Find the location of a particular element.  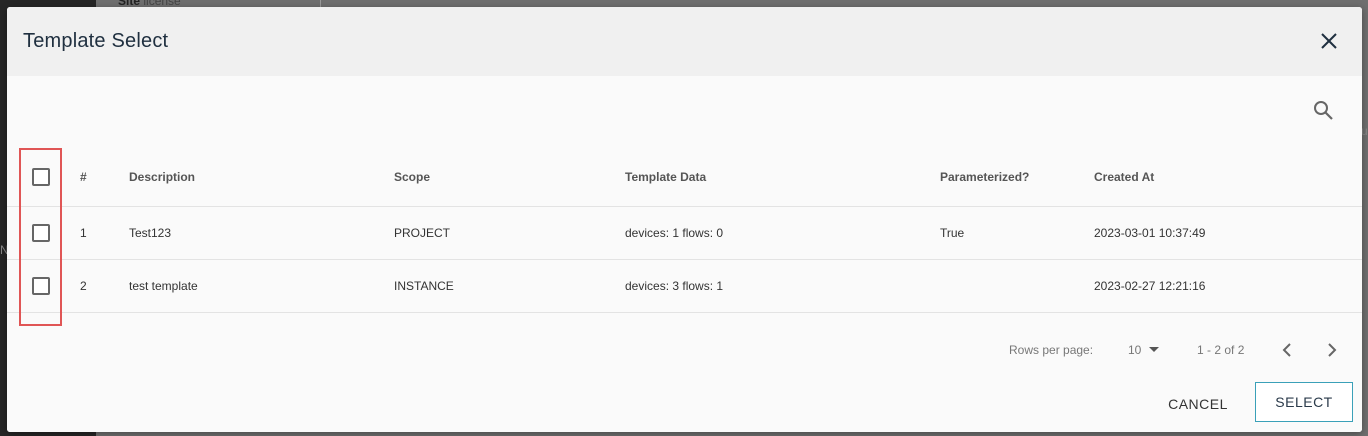

row-template-data: devices: 3 flows: 1 is located at coordinates (674, 286).